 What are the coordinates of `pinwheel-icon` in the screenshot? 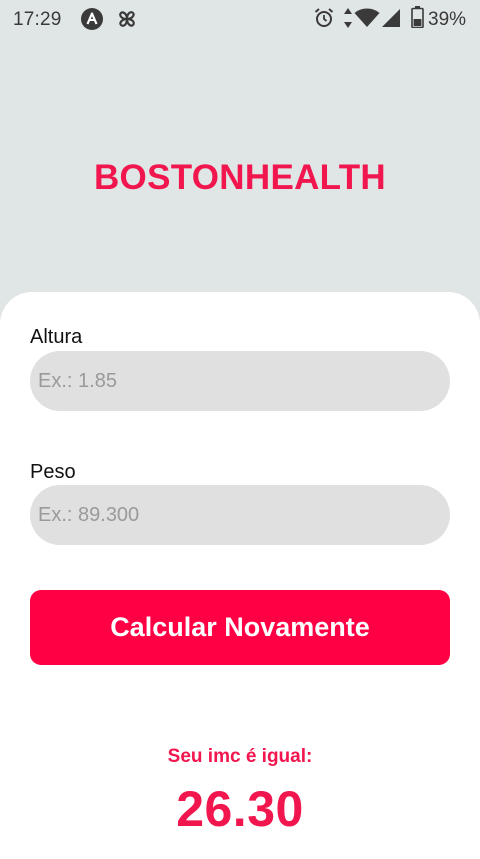 It's located at (127, 19).